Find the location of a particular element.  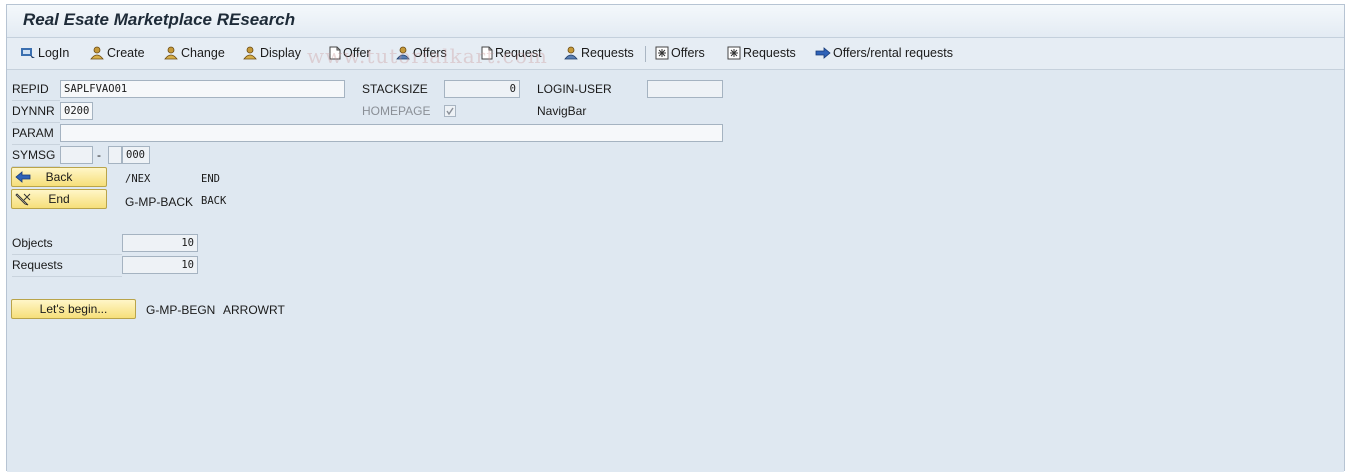

dynnr-label: DYNNR is located at coordinates (33, 111).